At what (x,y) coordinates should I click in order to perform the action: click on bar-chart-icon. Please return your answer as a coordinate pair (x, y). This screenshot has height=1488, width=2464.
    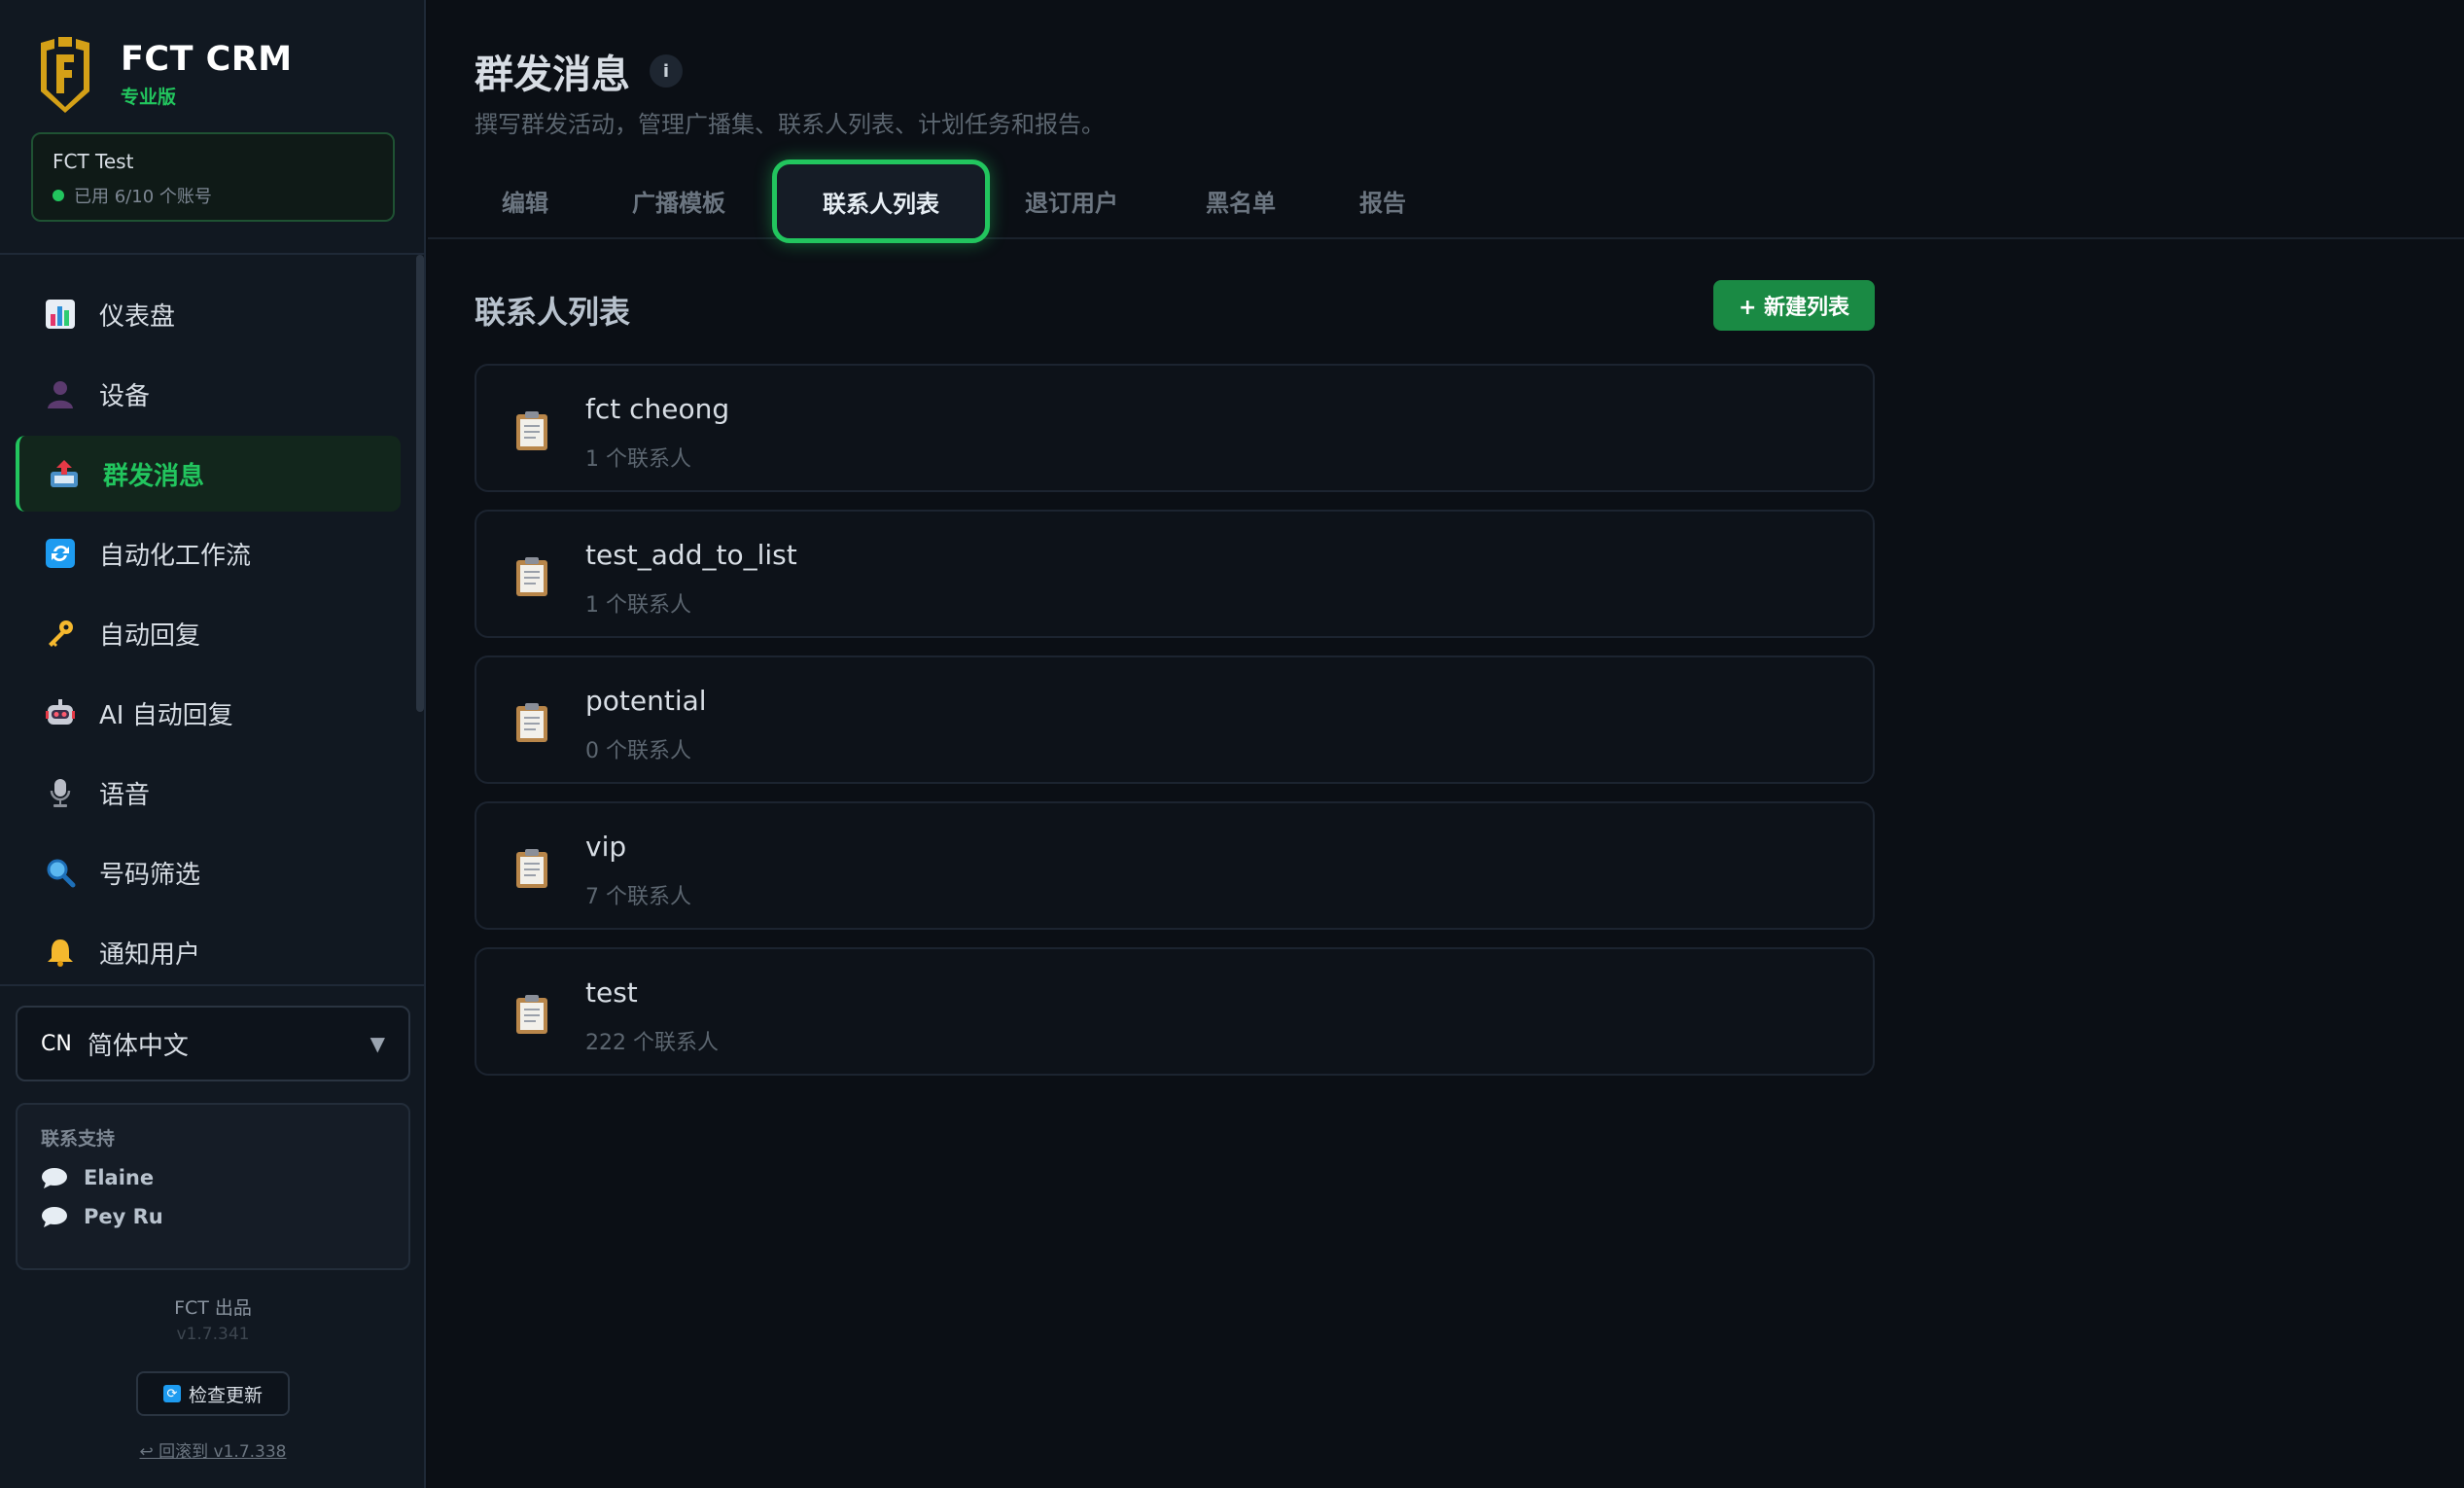
    Looking at the image, I should click on (60, 315).